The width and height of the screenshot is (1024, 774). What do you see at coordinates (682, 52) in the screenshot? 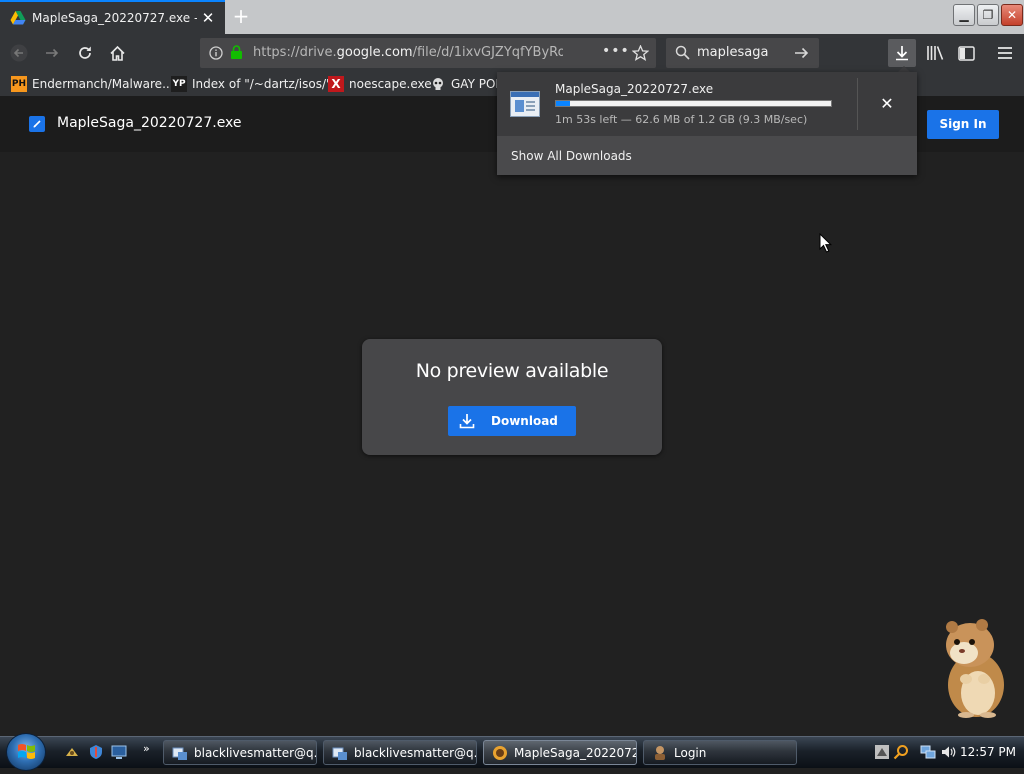
I see `search-icon` at bounding box center [682, 52].